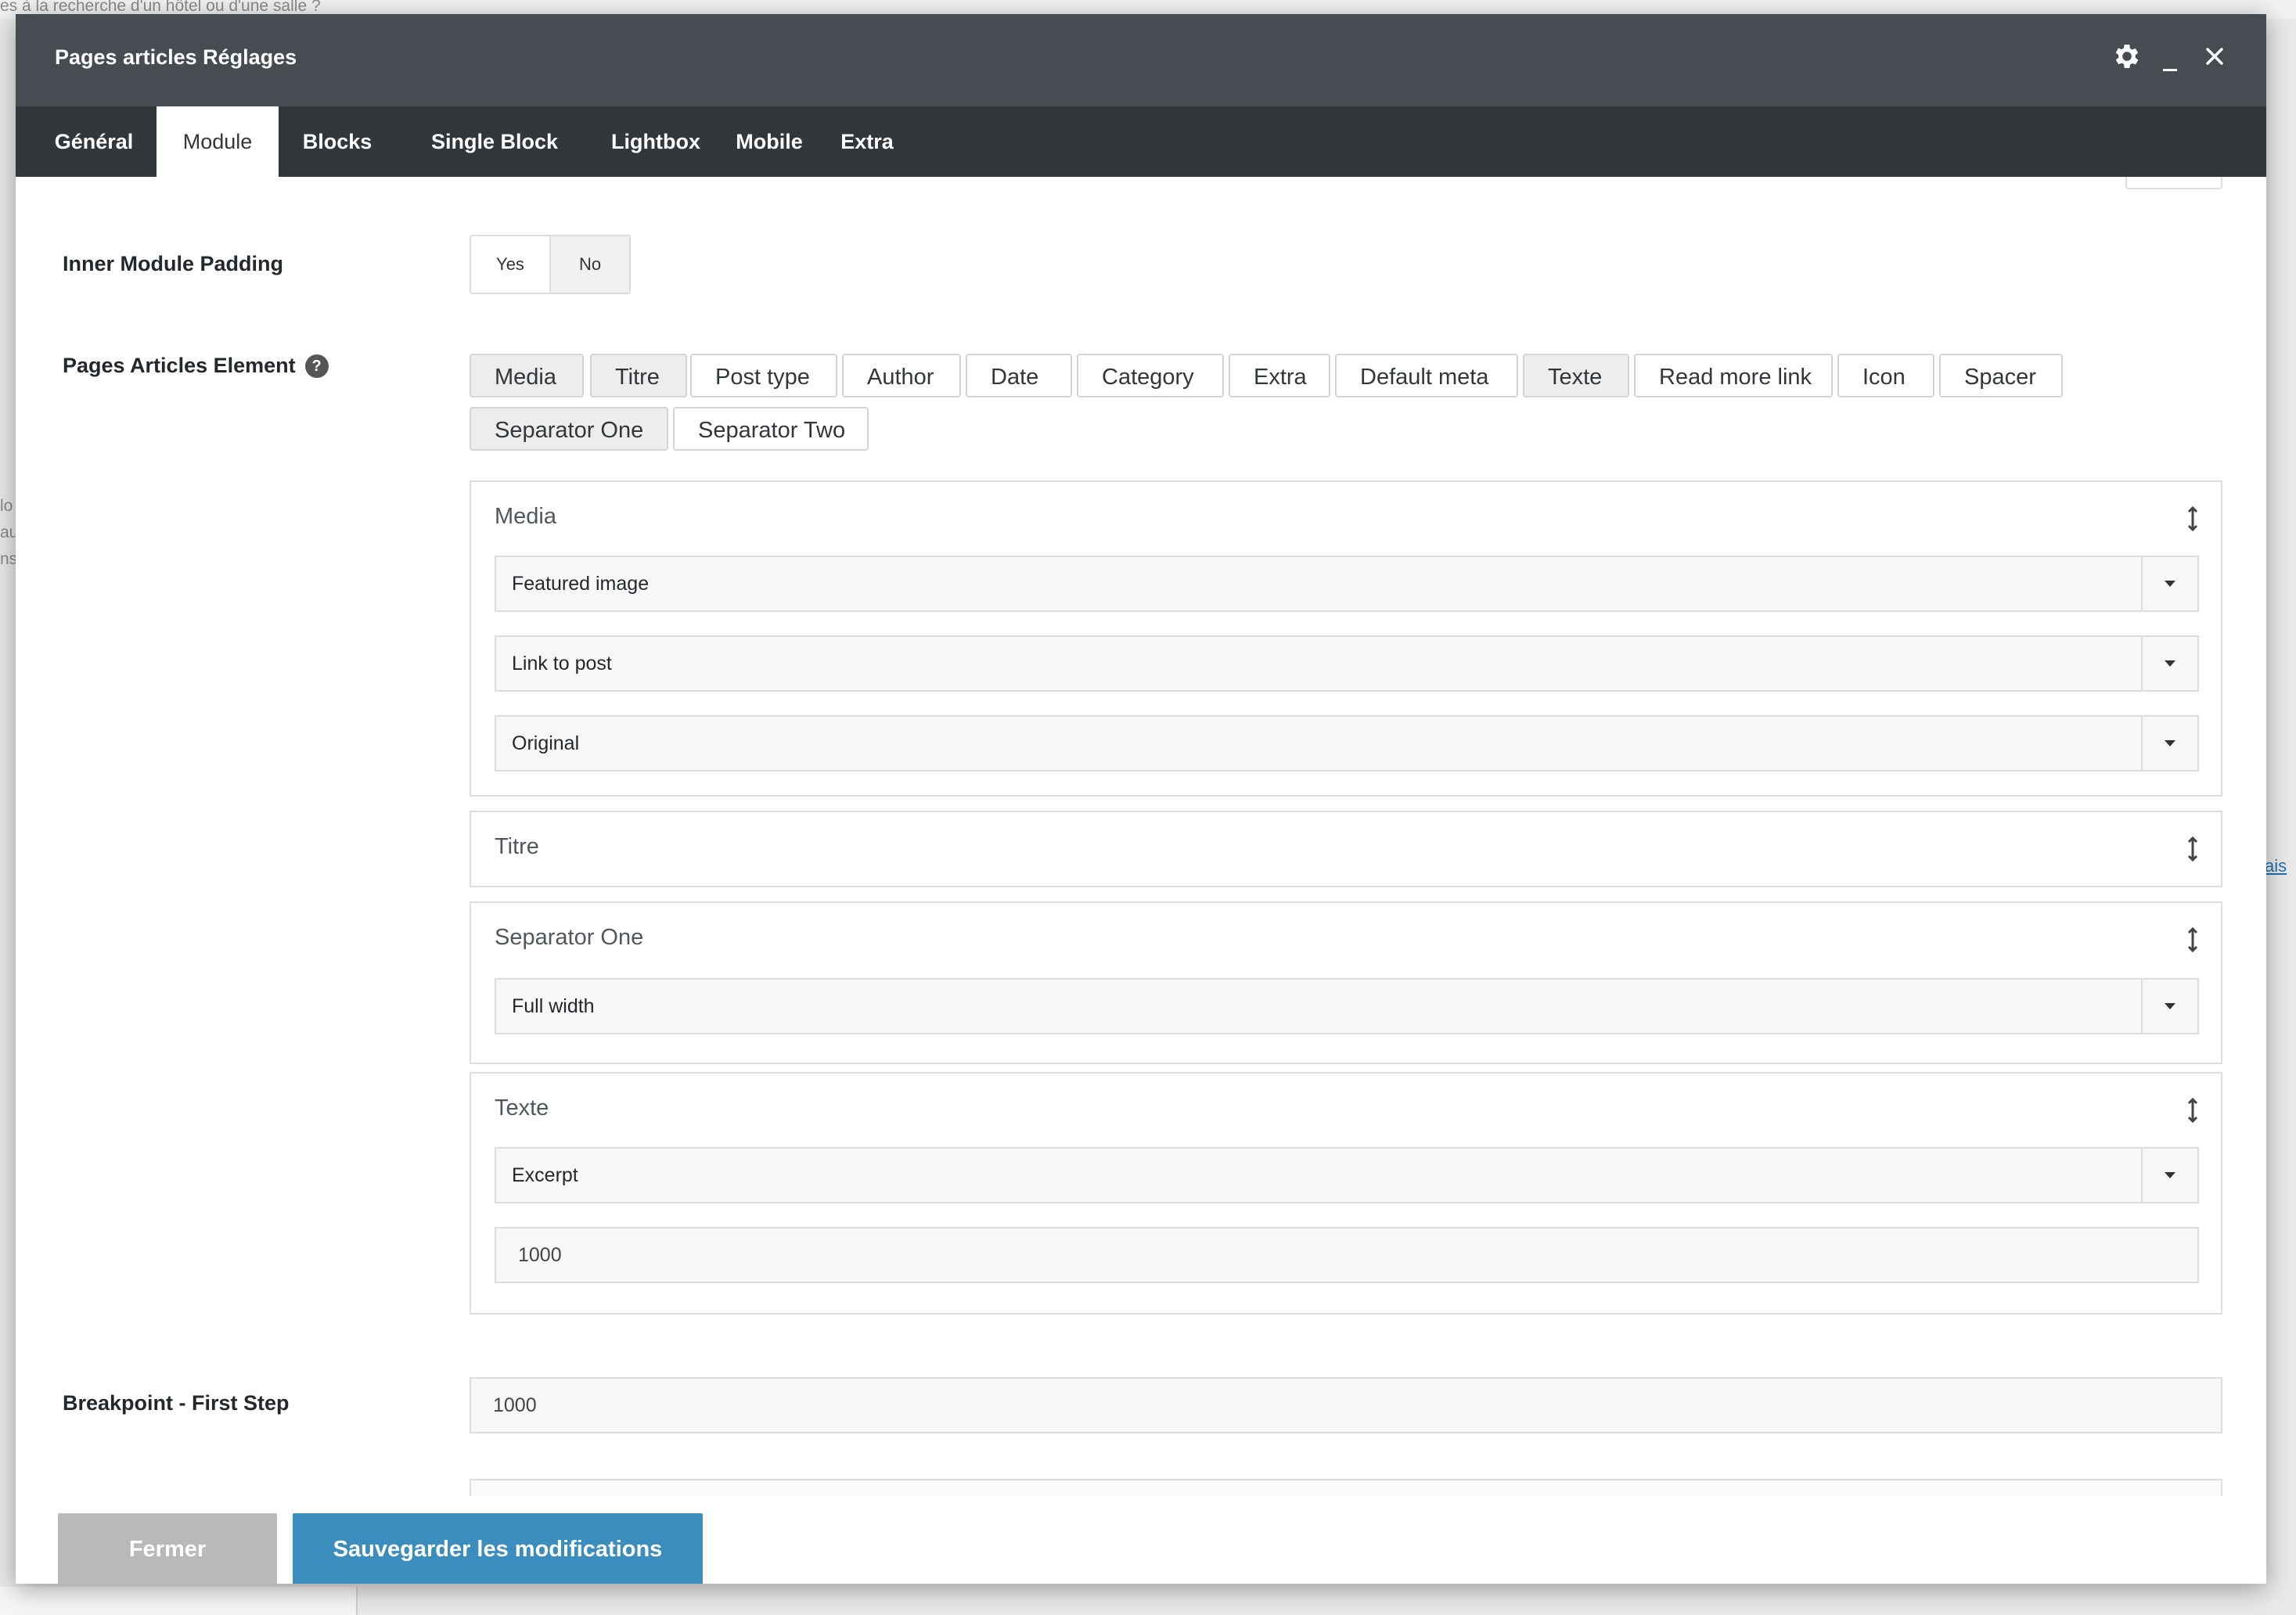 The width and height of the screenshot is (2296, 1615). Describe the element at coordinates (1426, 375) in the screenshot. I see `element-chip-default-meta: Default meta` at that location.